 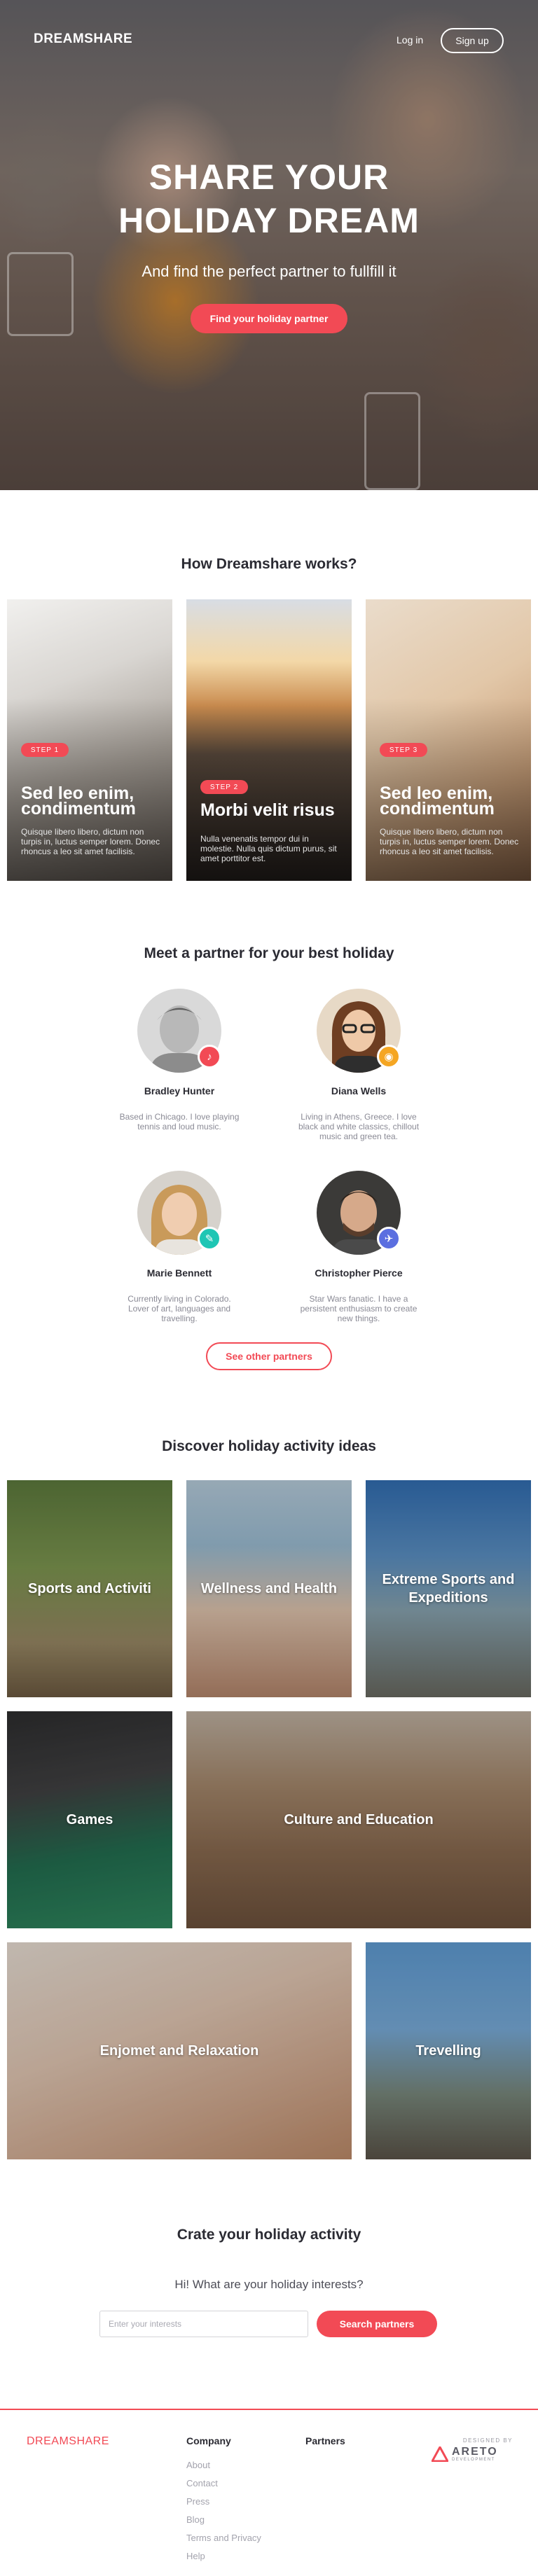 What do you see at coordinates (179, 1090) in the screenshot?
I see `partner-name: Bradley Hunter` at bounding box center [179, 1090].